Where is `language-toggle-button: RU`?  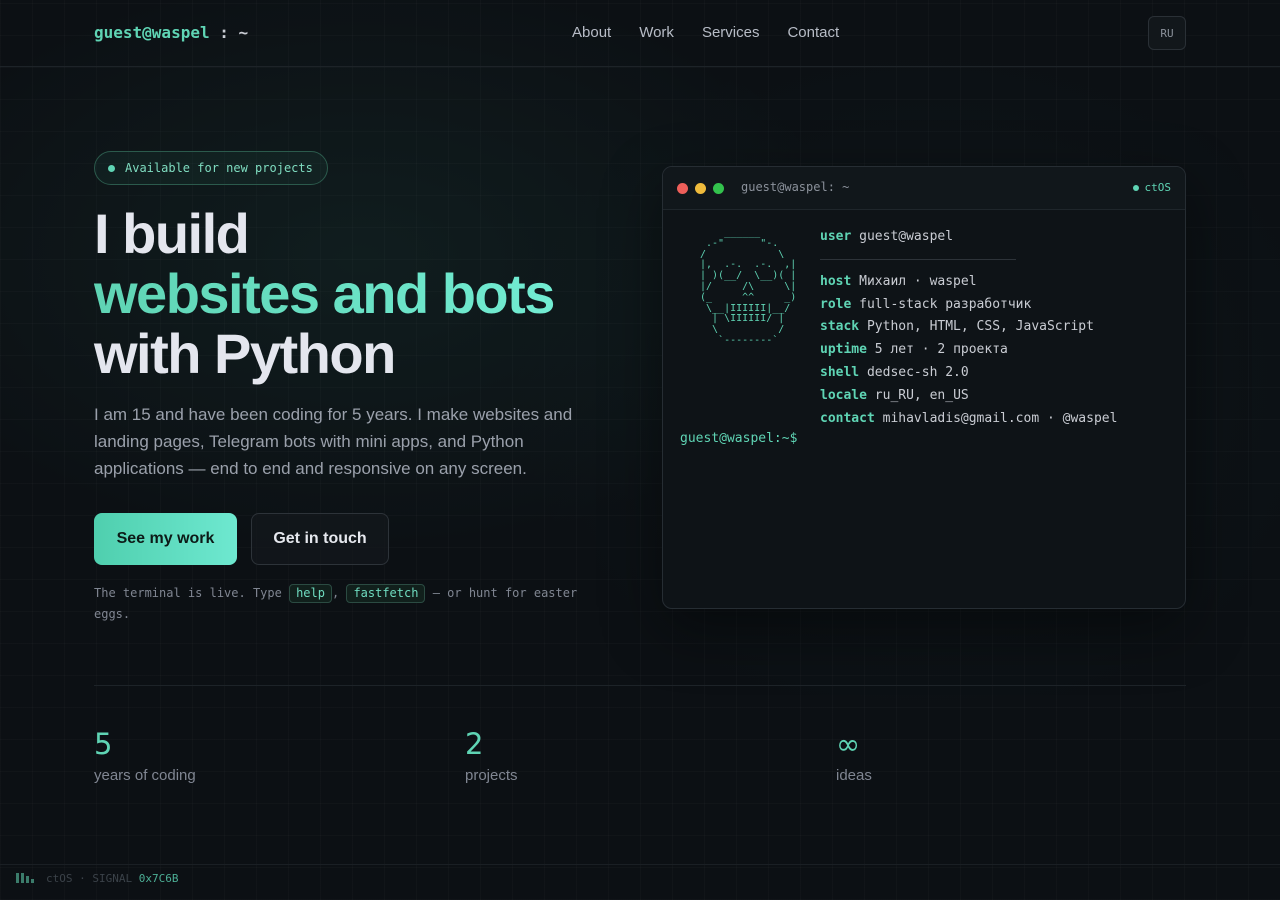
language-toggle-button: RU is located at coordinates (1167, 33).